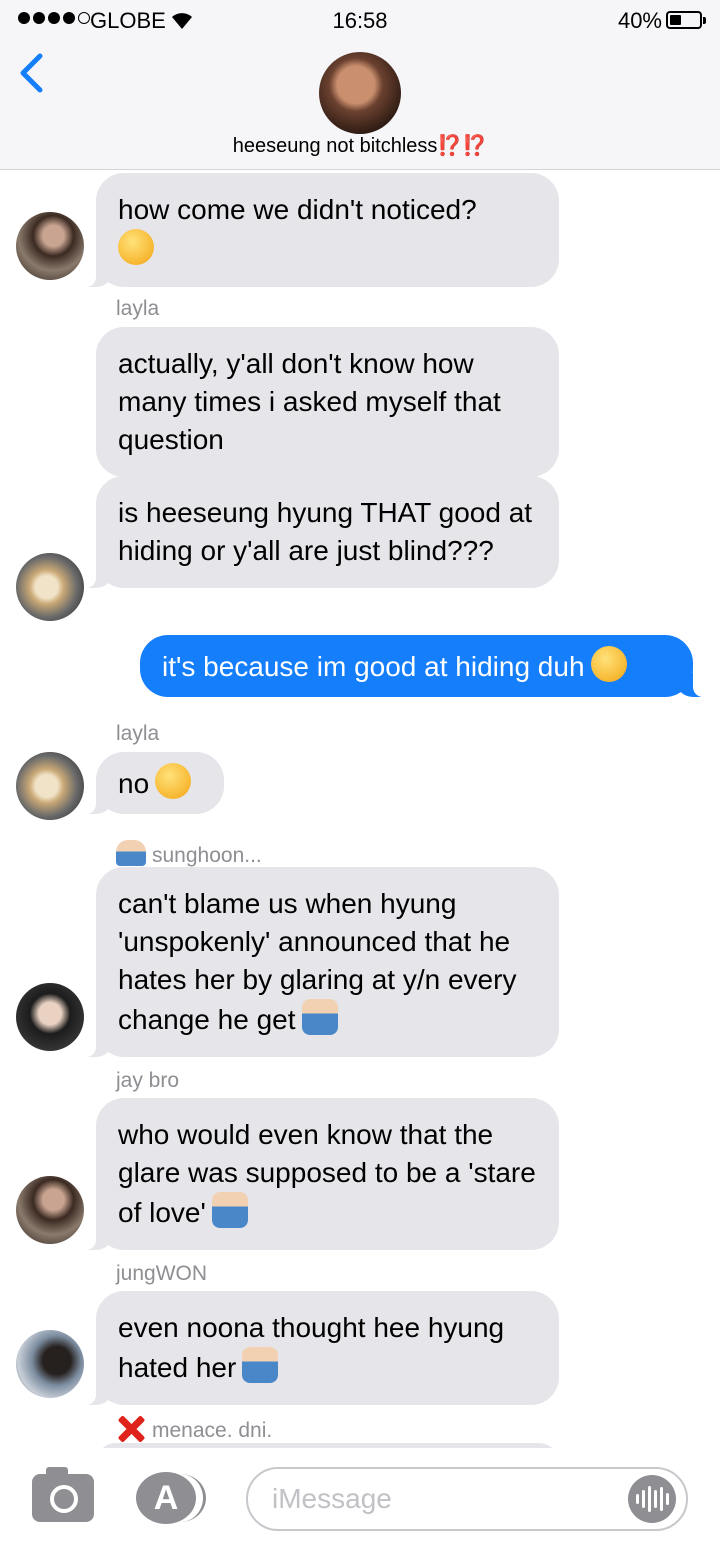  What do you see at coordinates (311, 1347) in the screenshot?
I see `message-text: even noona thought hee hyung hated her` at bounding box center [311, 1347].